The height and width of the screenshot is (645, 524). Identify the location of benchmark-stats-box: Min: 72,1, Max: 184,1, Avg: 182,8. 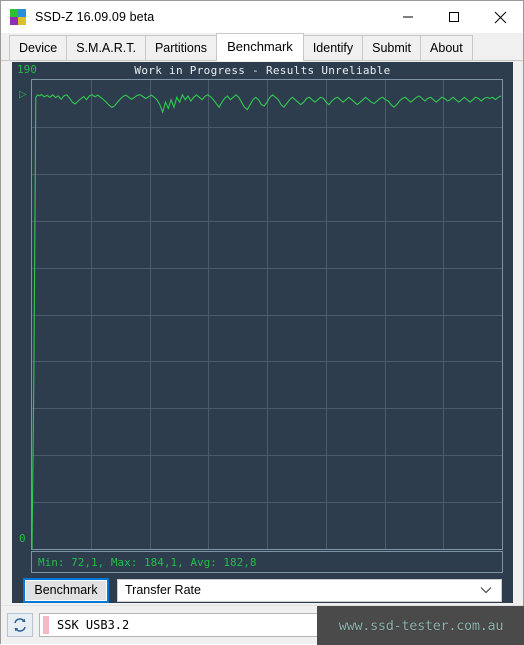
(267, 562).